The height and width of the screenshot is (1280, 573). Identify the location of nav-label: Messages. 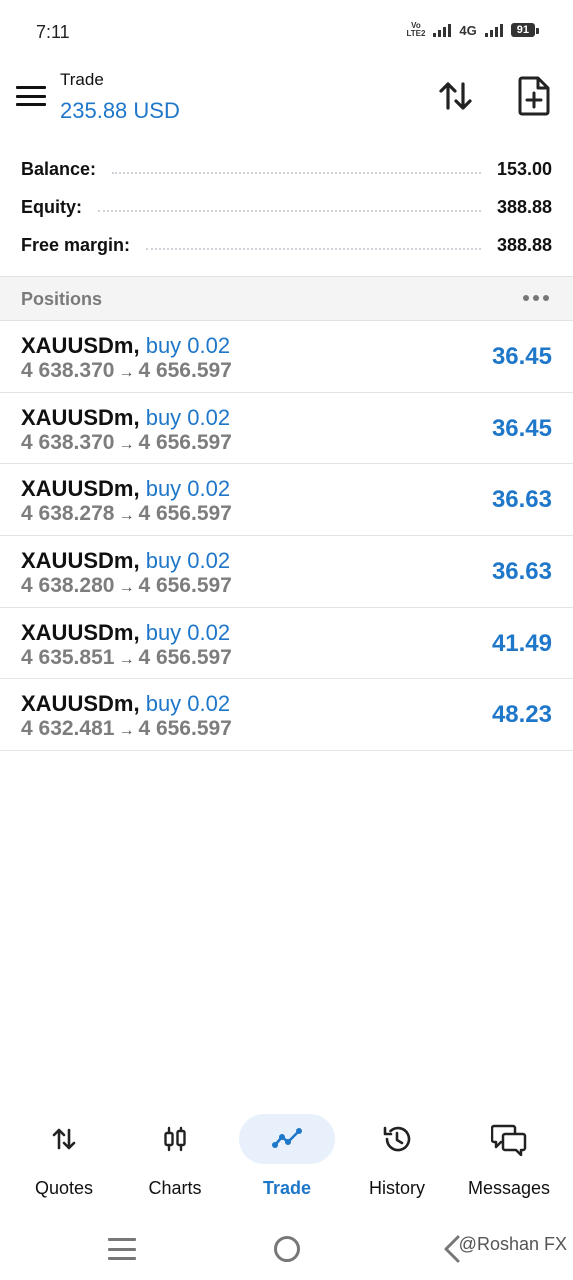
(509, 1188).